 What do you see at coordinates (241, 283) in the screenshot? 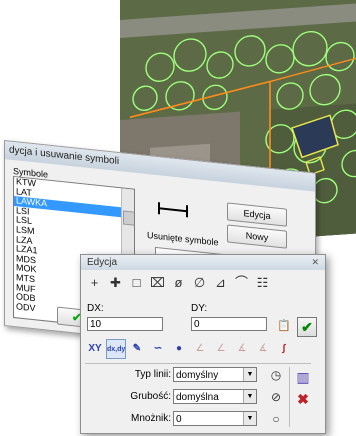
I see `arc-tool-icon: ⌒` at bounding box center [241, 283].